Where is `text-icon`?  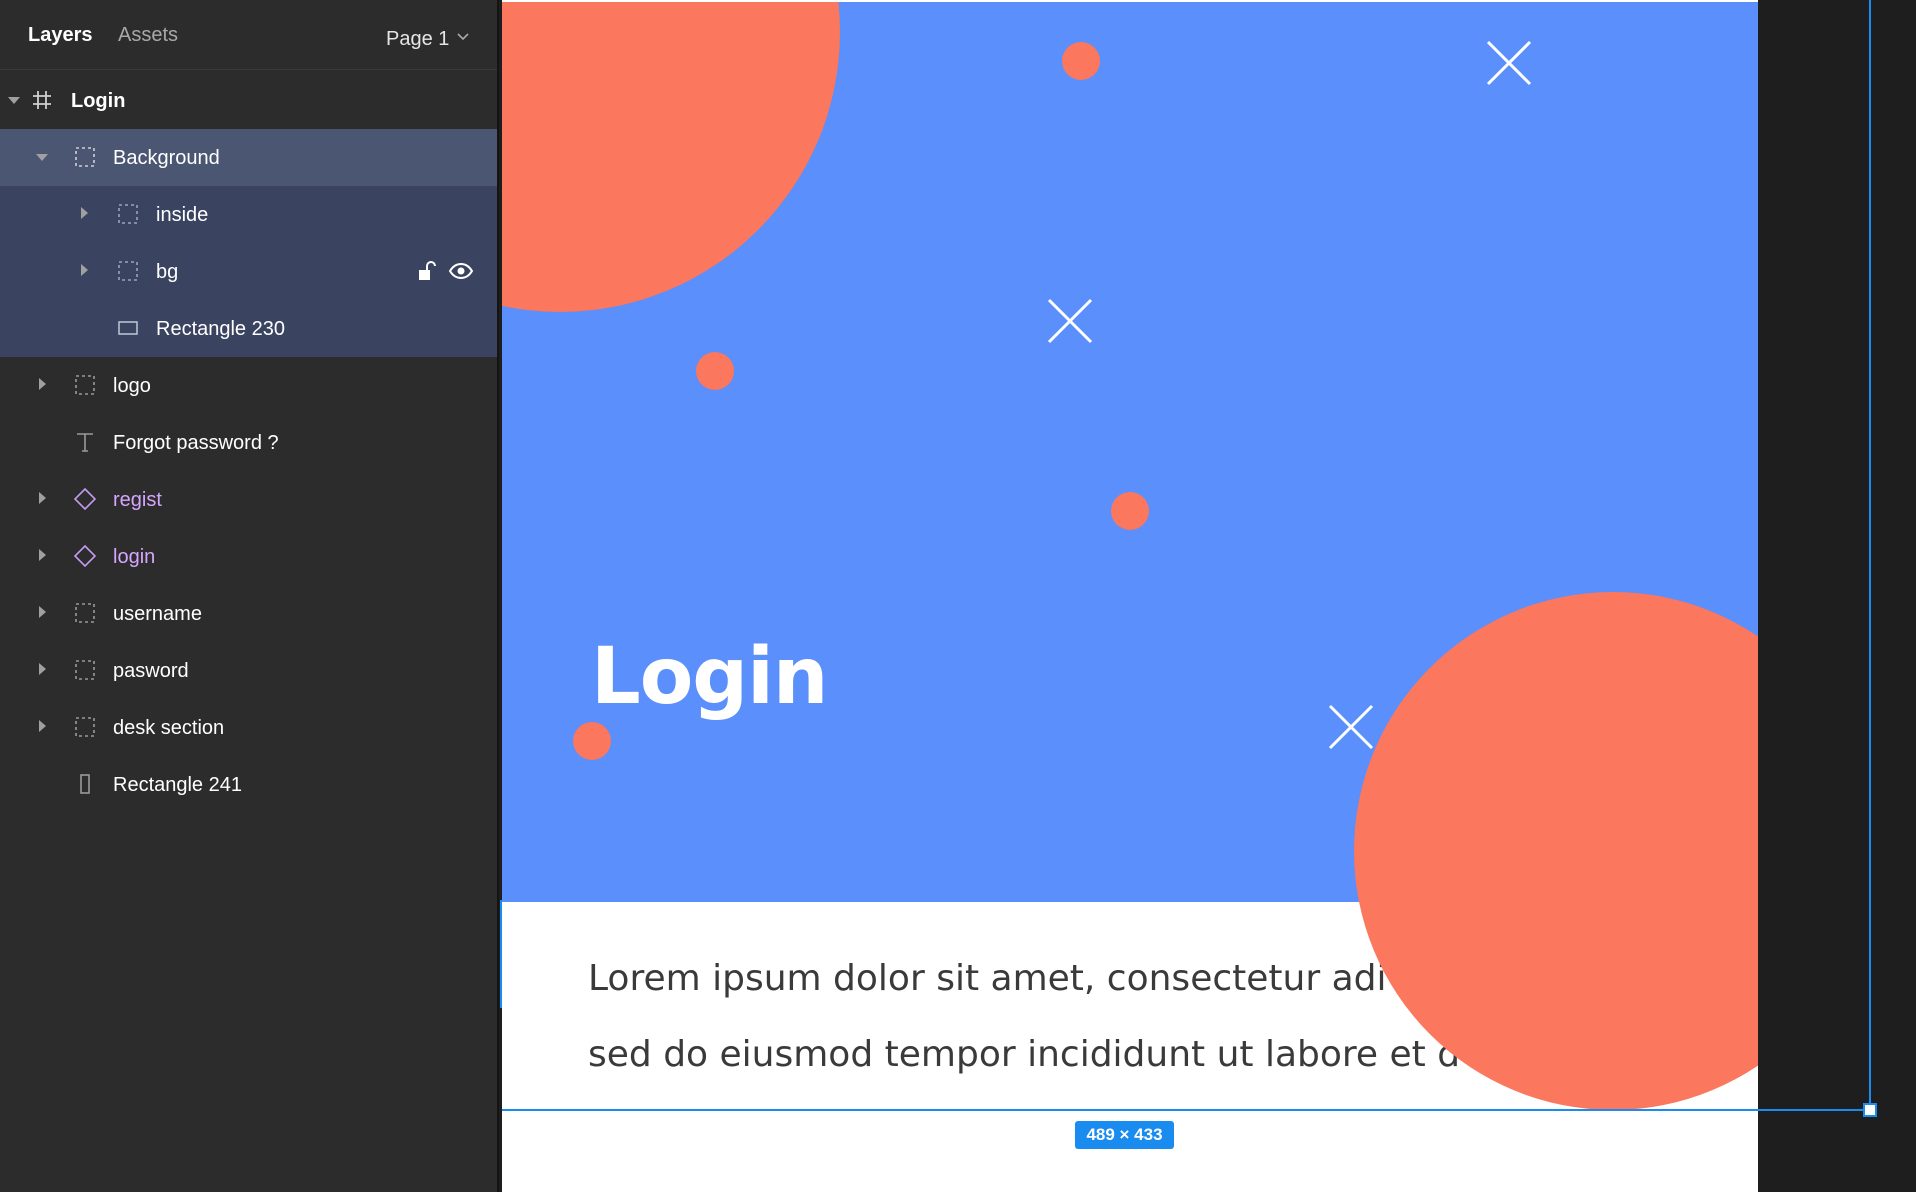
text-icon is located at coordinates (85, 442).